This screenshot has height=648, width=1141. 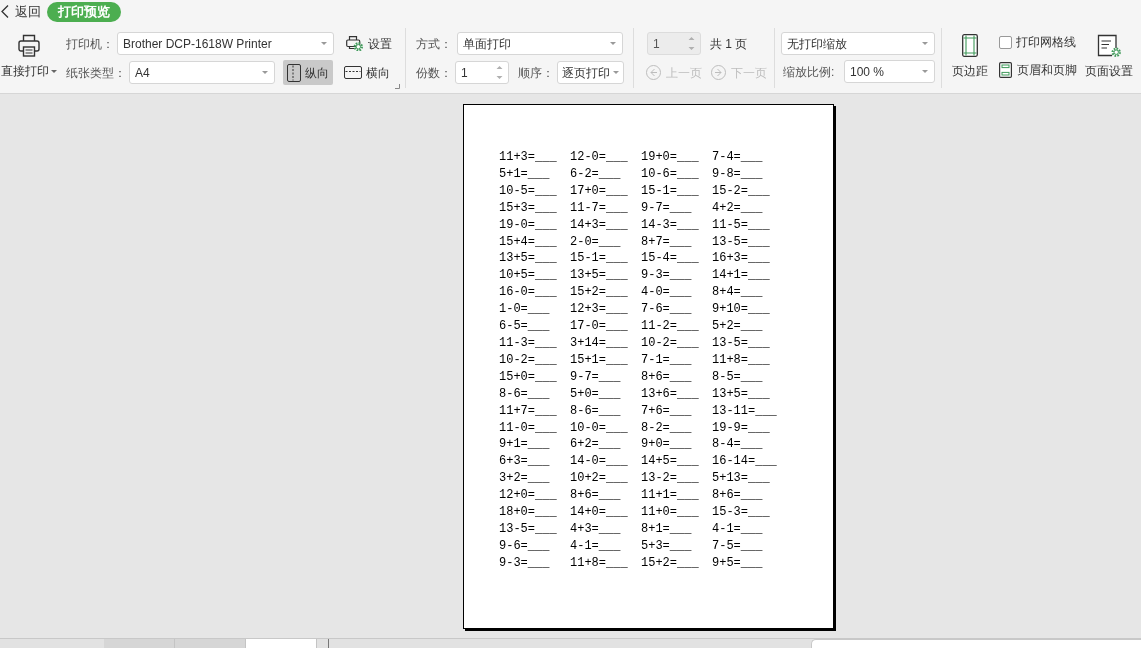 I want to click on left-arrow-circle-icon, so click(x=653, y=72).